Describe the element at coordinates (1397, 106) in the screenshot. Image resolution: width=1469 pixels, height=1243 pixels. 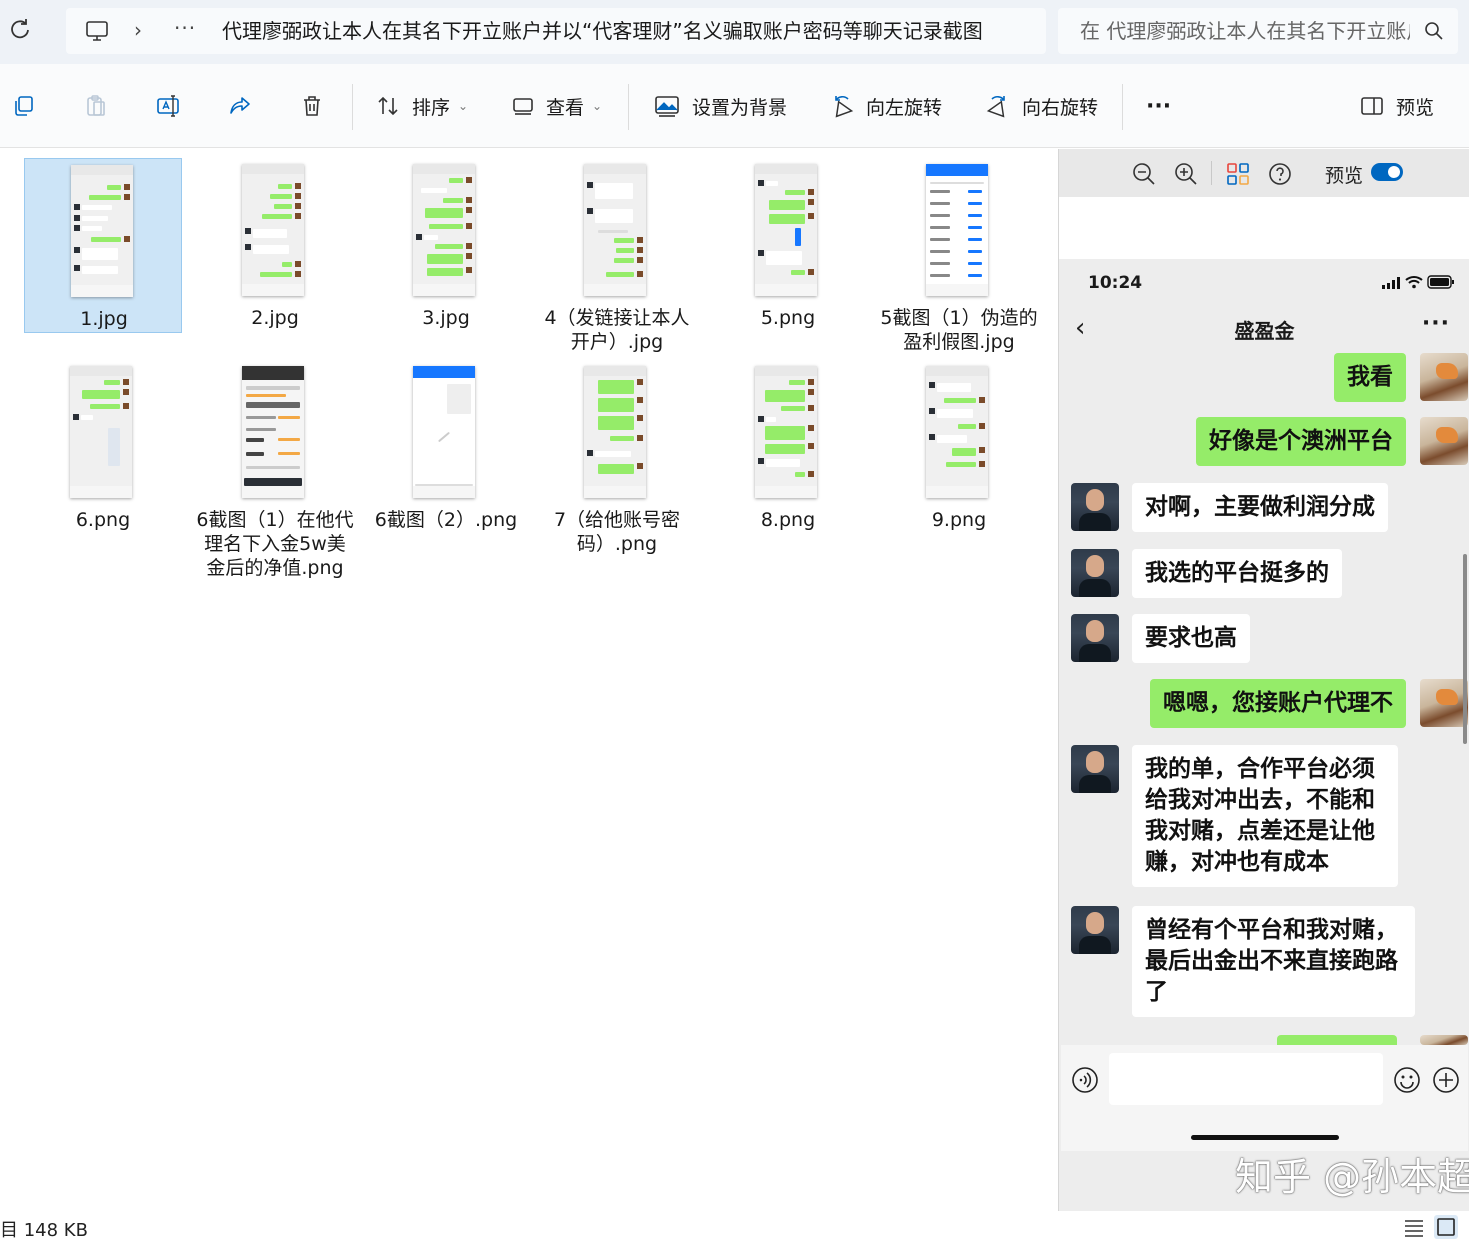
I see `preview-pane-toggle: 预览` at that location.